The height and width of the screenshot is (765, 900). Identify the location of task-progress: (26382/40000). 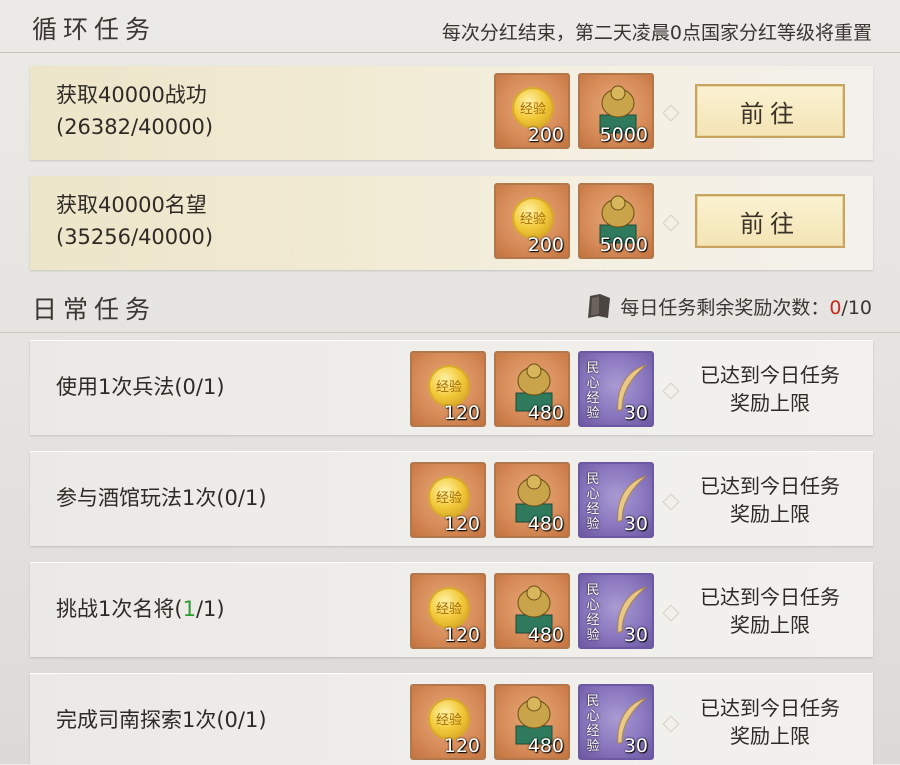
(135, 127).